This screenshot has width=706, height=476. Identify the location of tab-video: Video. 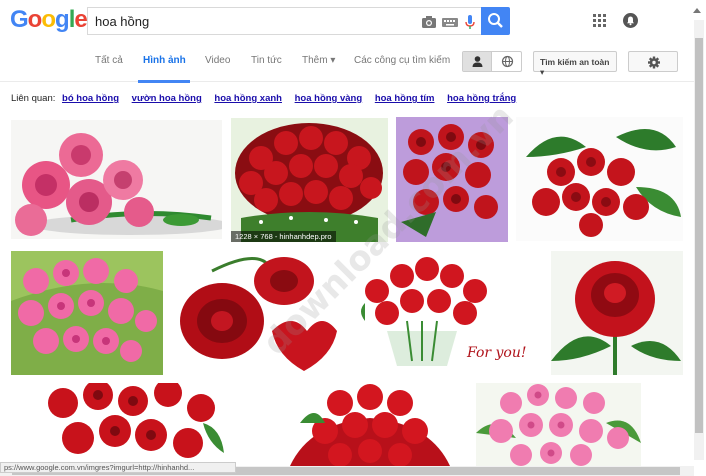
(217, 60).